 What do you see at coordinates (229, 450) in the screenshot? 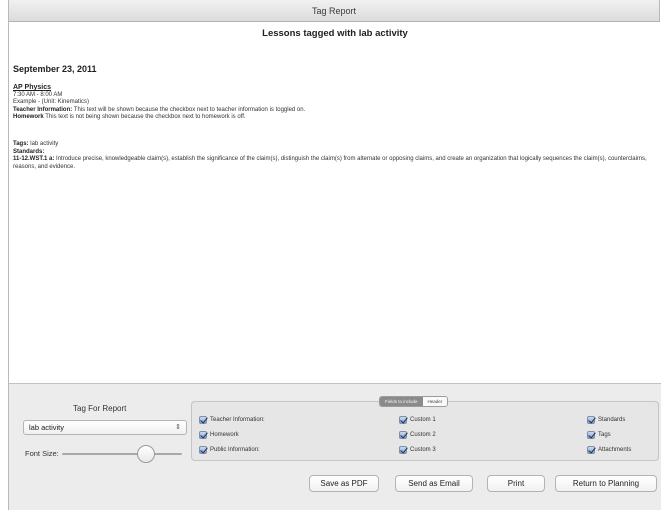
I see `checkbox-public-information: Public Information:` at bounding box center [229, 450].